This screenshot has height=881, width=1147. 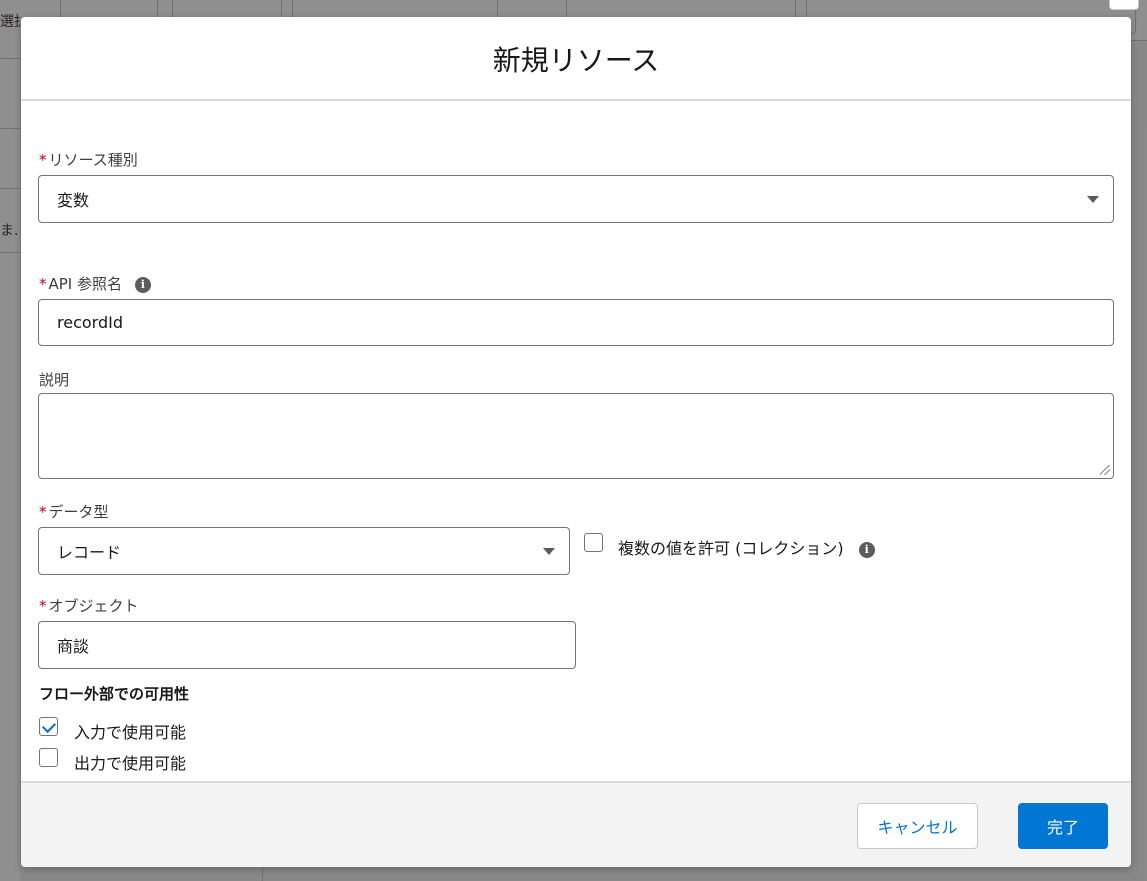 I want to click on object-label: * オブジェクト, so click(x=89, y=605).